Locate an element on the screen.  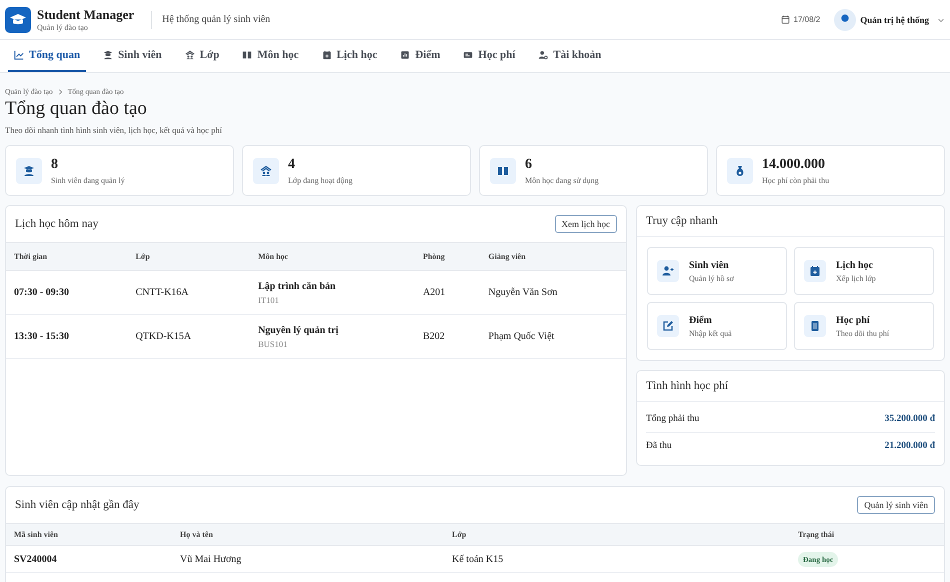
page-title: Tổng quan đào tạo is located at coordinates (76, 109).